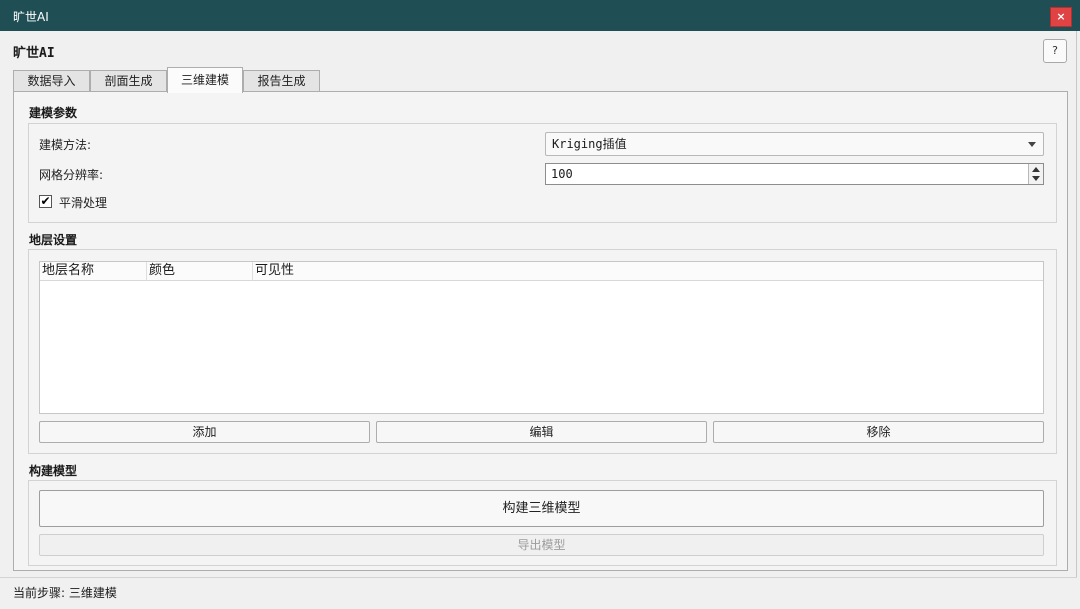  Describe the element at coordinates (65, 145) in the screenshot. I see `method-label: 建模方法:` at that location.